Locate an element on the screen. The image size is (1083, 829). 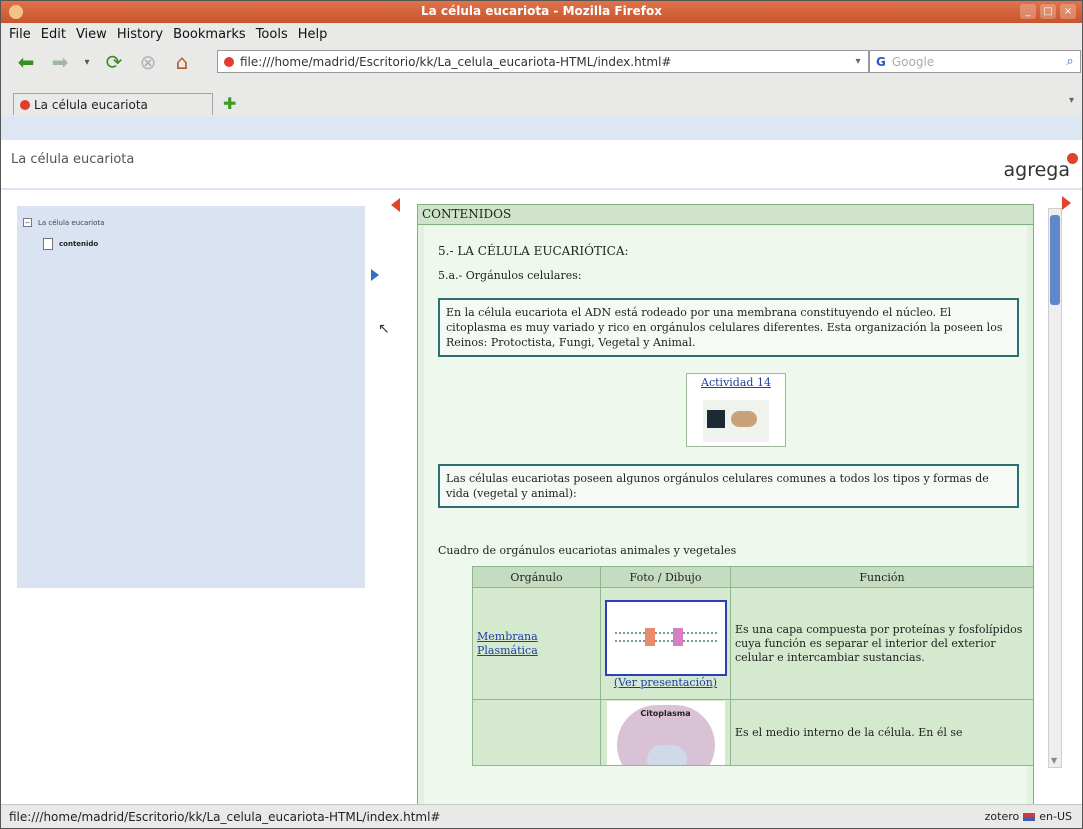
top-strip is located at coordinates (541, 128).